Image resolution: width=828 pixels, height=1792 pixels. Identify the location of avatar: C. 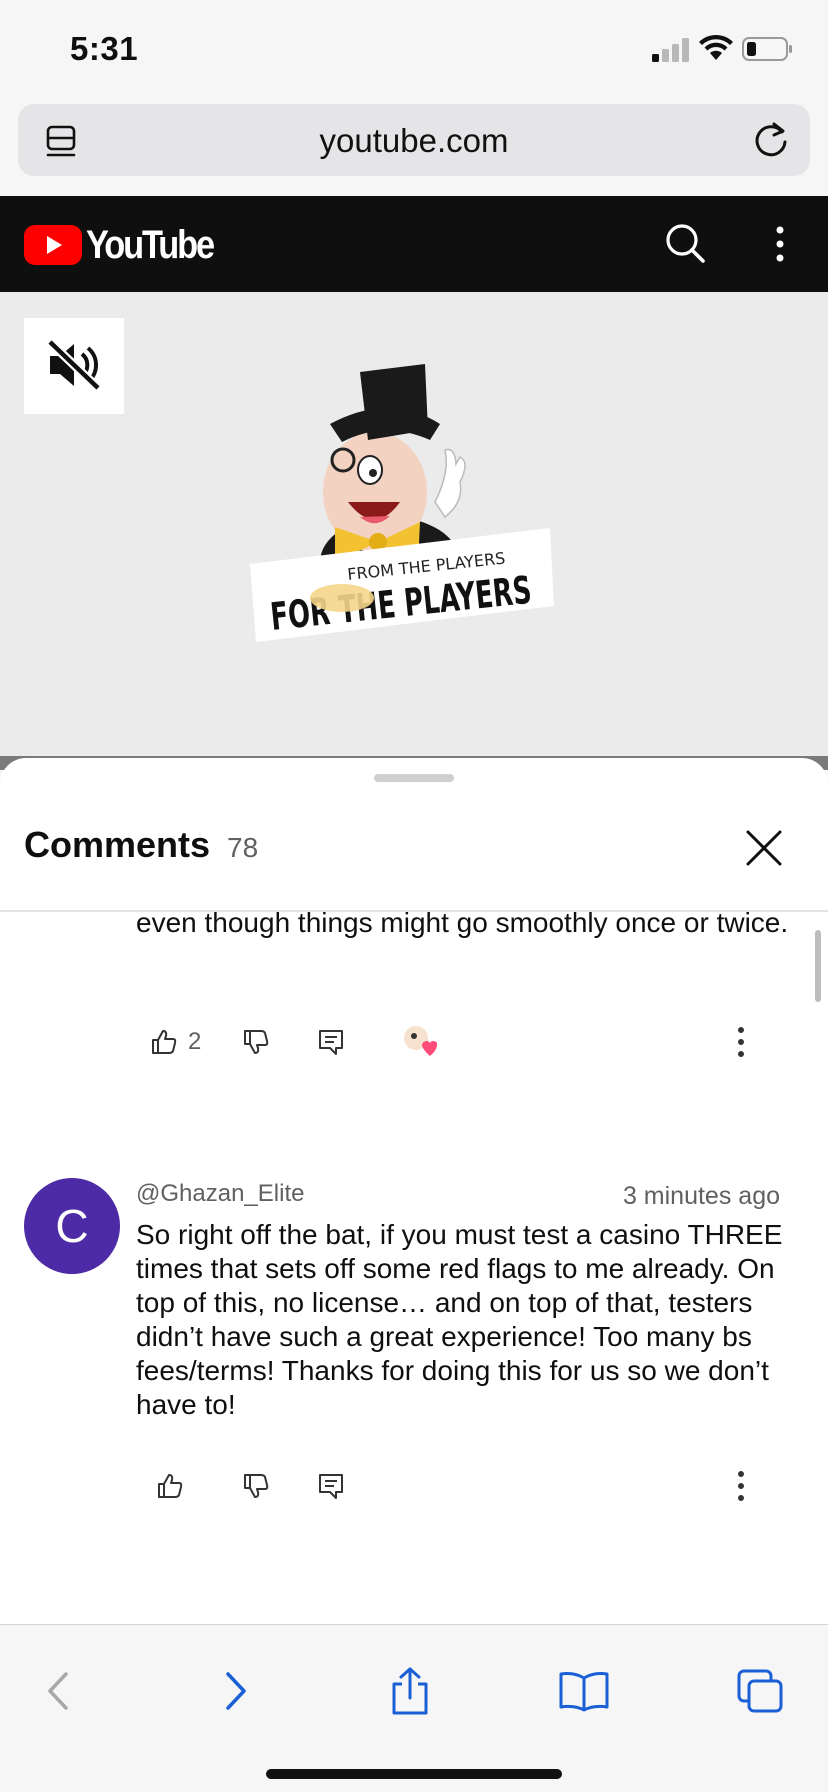
(72, 1226).